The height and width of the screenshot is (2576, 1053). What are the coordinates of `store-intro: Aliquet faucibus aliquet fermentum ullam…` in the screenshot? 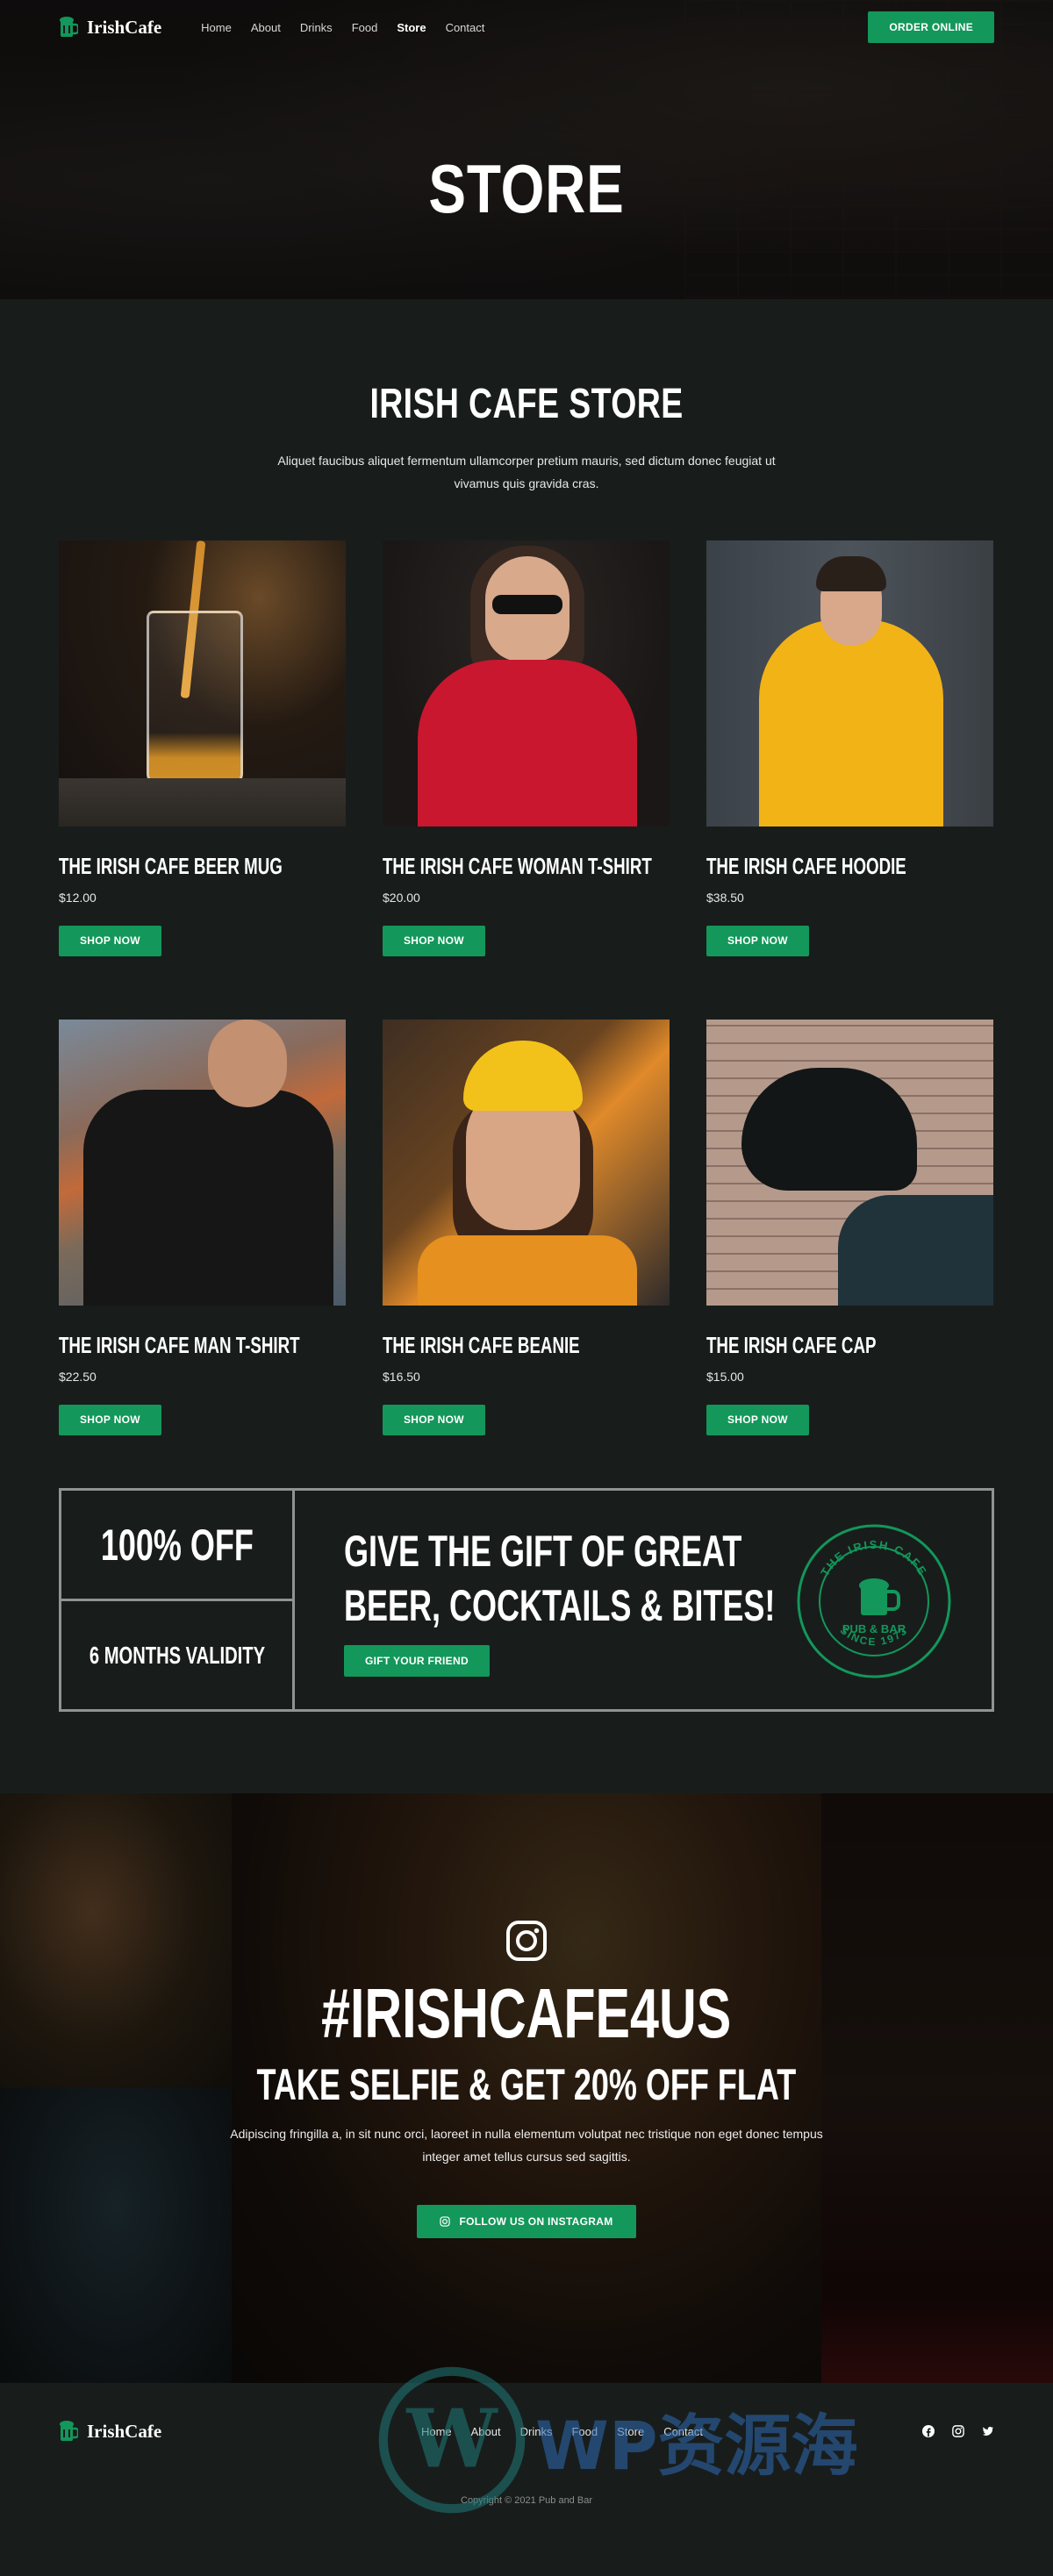 It's located at (526, 472).